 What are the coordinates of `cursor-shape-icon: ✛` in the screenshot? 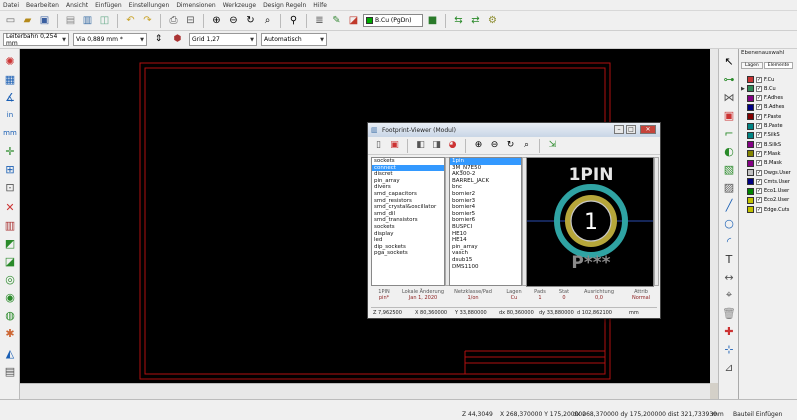 It's located at (10, 151).